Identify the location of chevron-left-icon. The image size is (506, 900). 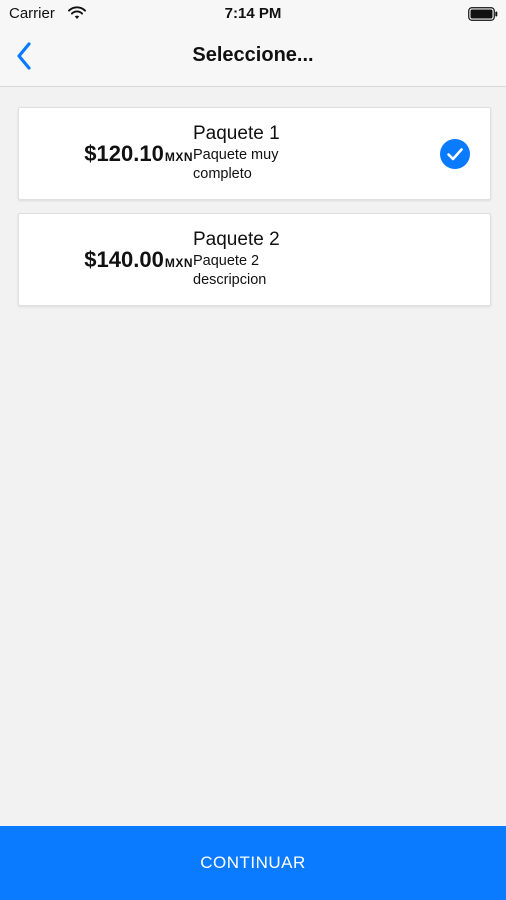
(24, 58).